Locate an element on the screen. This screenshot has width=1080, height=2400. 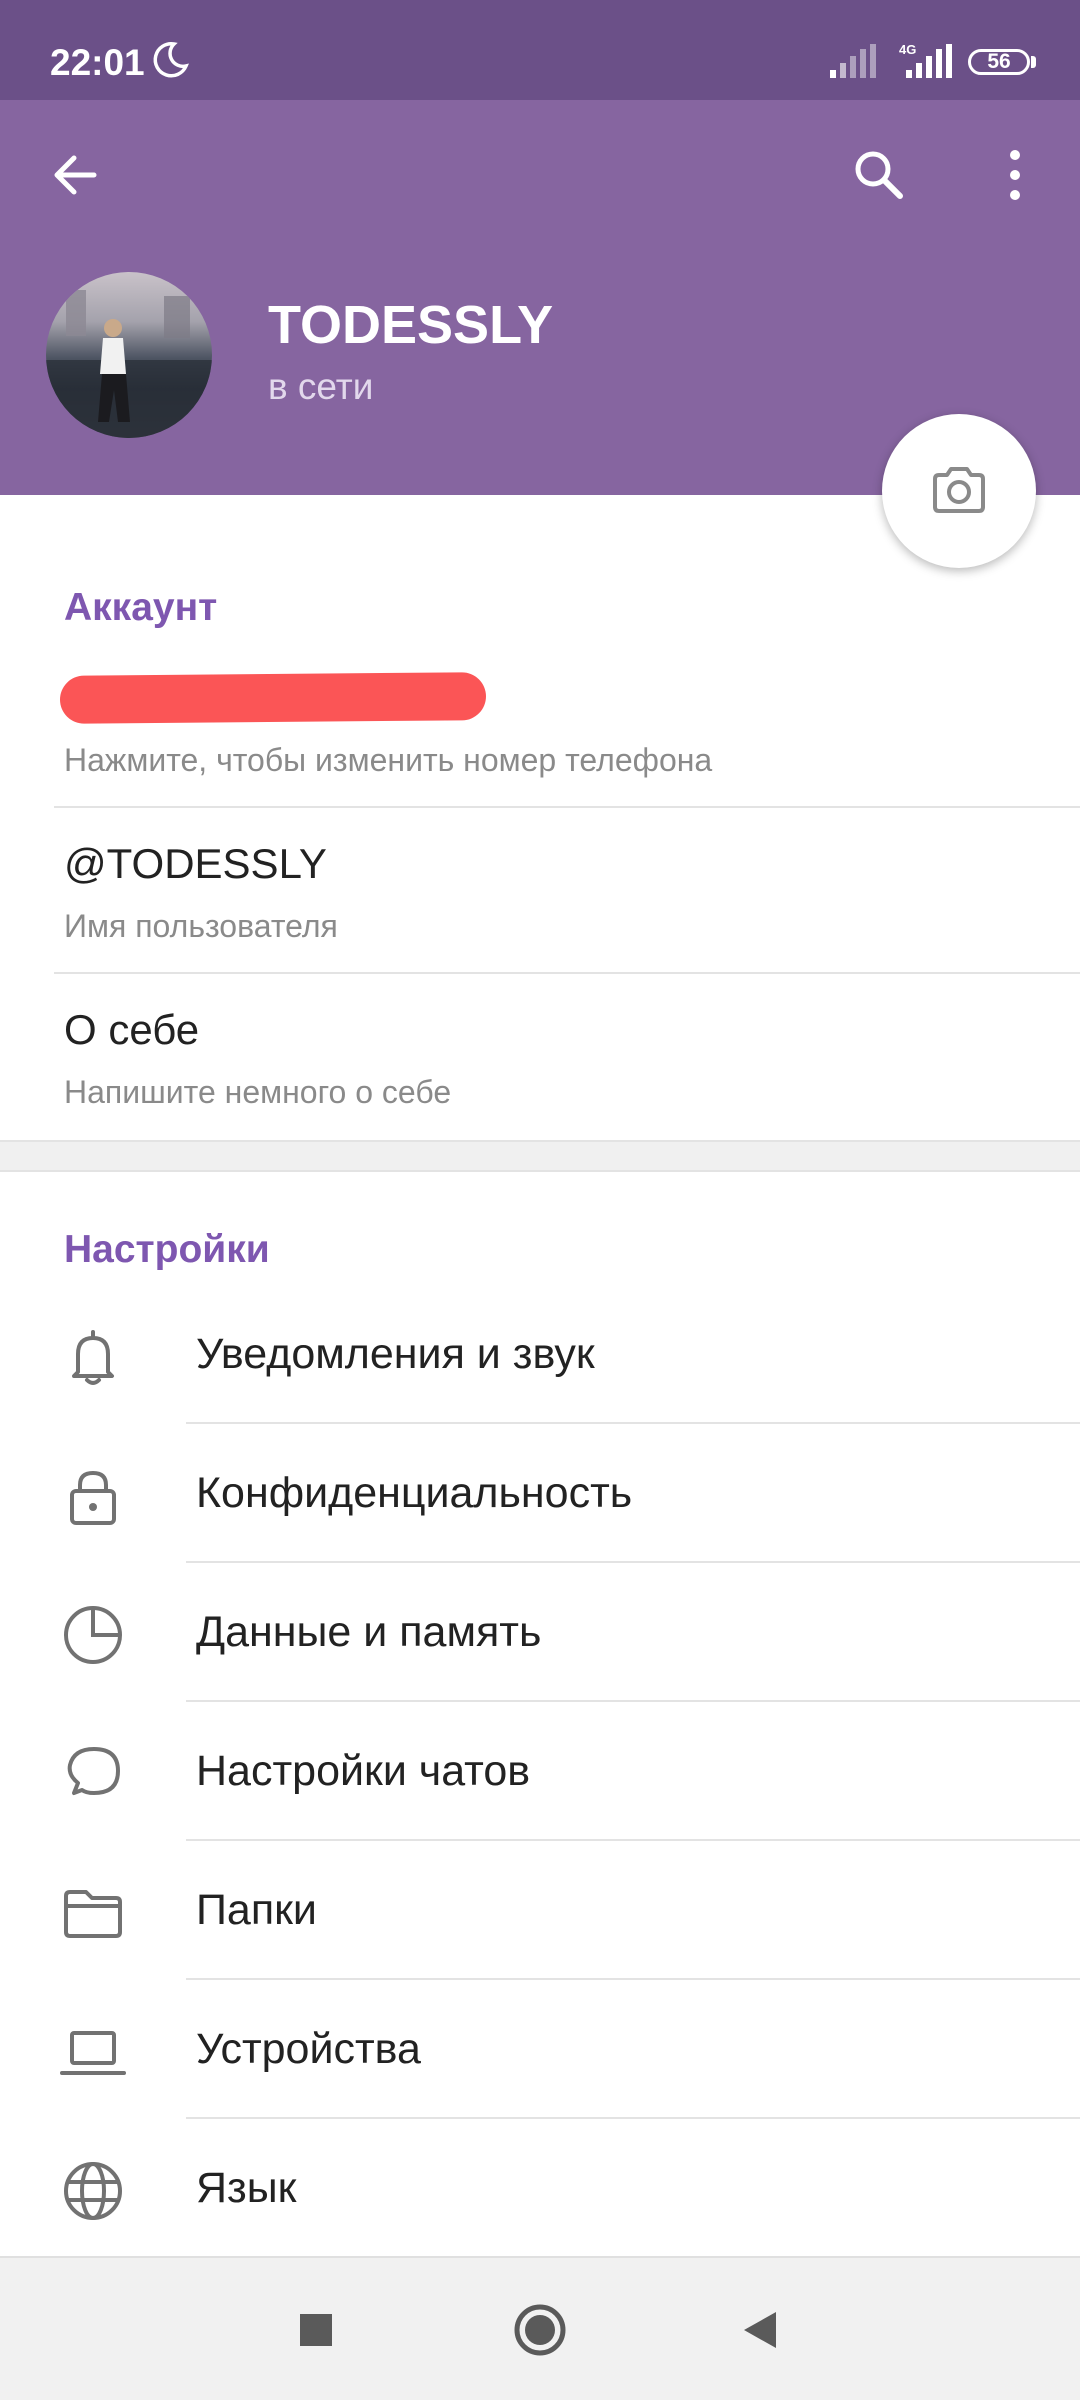
settings-item-notifications: Уведомления и звук is located at coordinates (540, 1353).